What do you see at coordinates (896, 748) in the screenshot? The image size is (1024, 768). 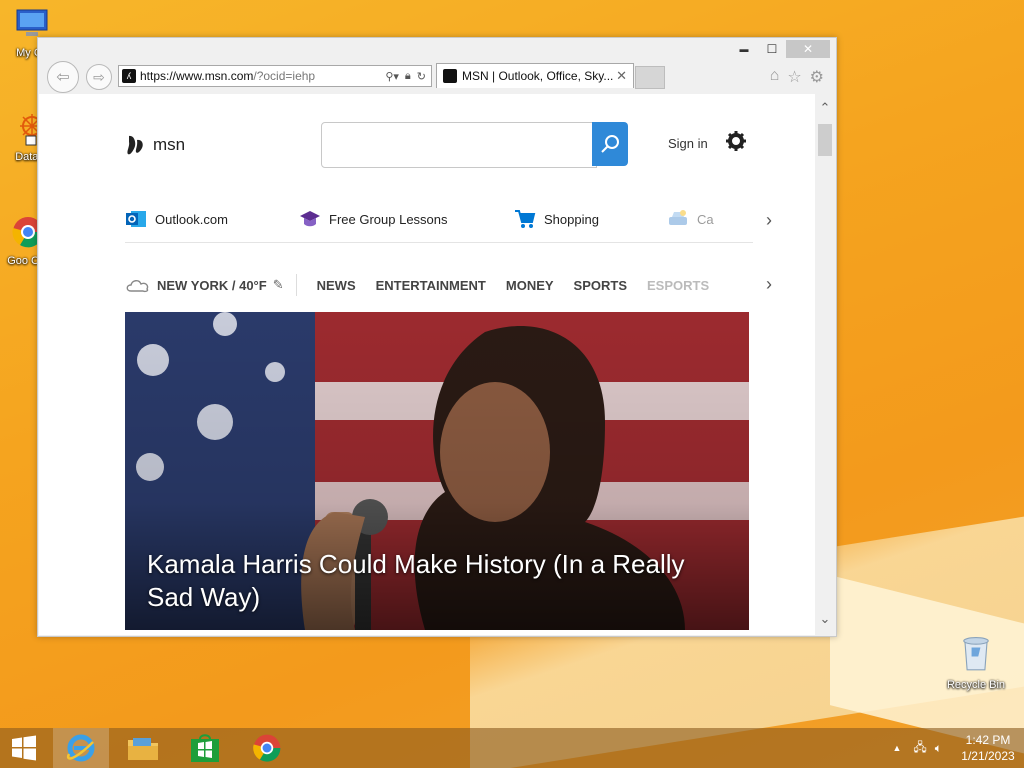 I see `show-hidden-icons-icon: ▲` at bounding box center [896, 748].